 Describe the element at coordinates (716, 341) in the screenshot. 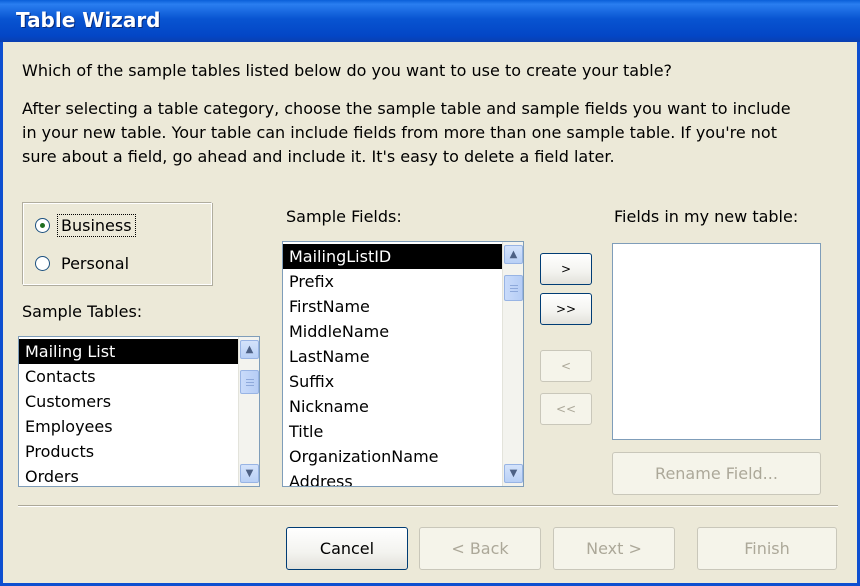

I see `new-table-fields-list` at that location.